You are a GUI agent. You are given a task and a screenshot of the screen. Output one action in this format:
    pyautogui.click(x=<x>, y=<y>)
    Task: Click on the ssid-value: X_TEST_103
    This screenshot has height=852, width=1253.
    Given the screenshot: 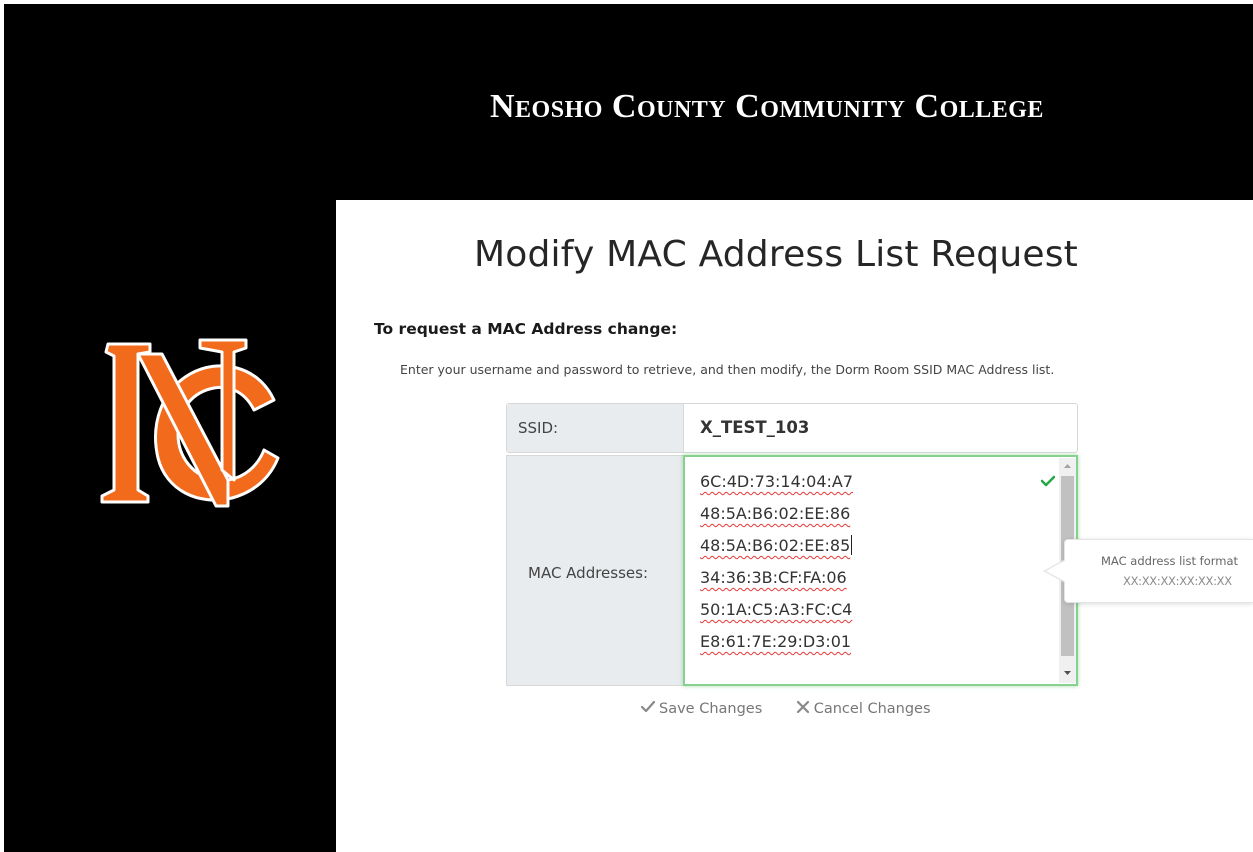 What is the action you would take?
    pyautogui.click(x=755, y=427)
    